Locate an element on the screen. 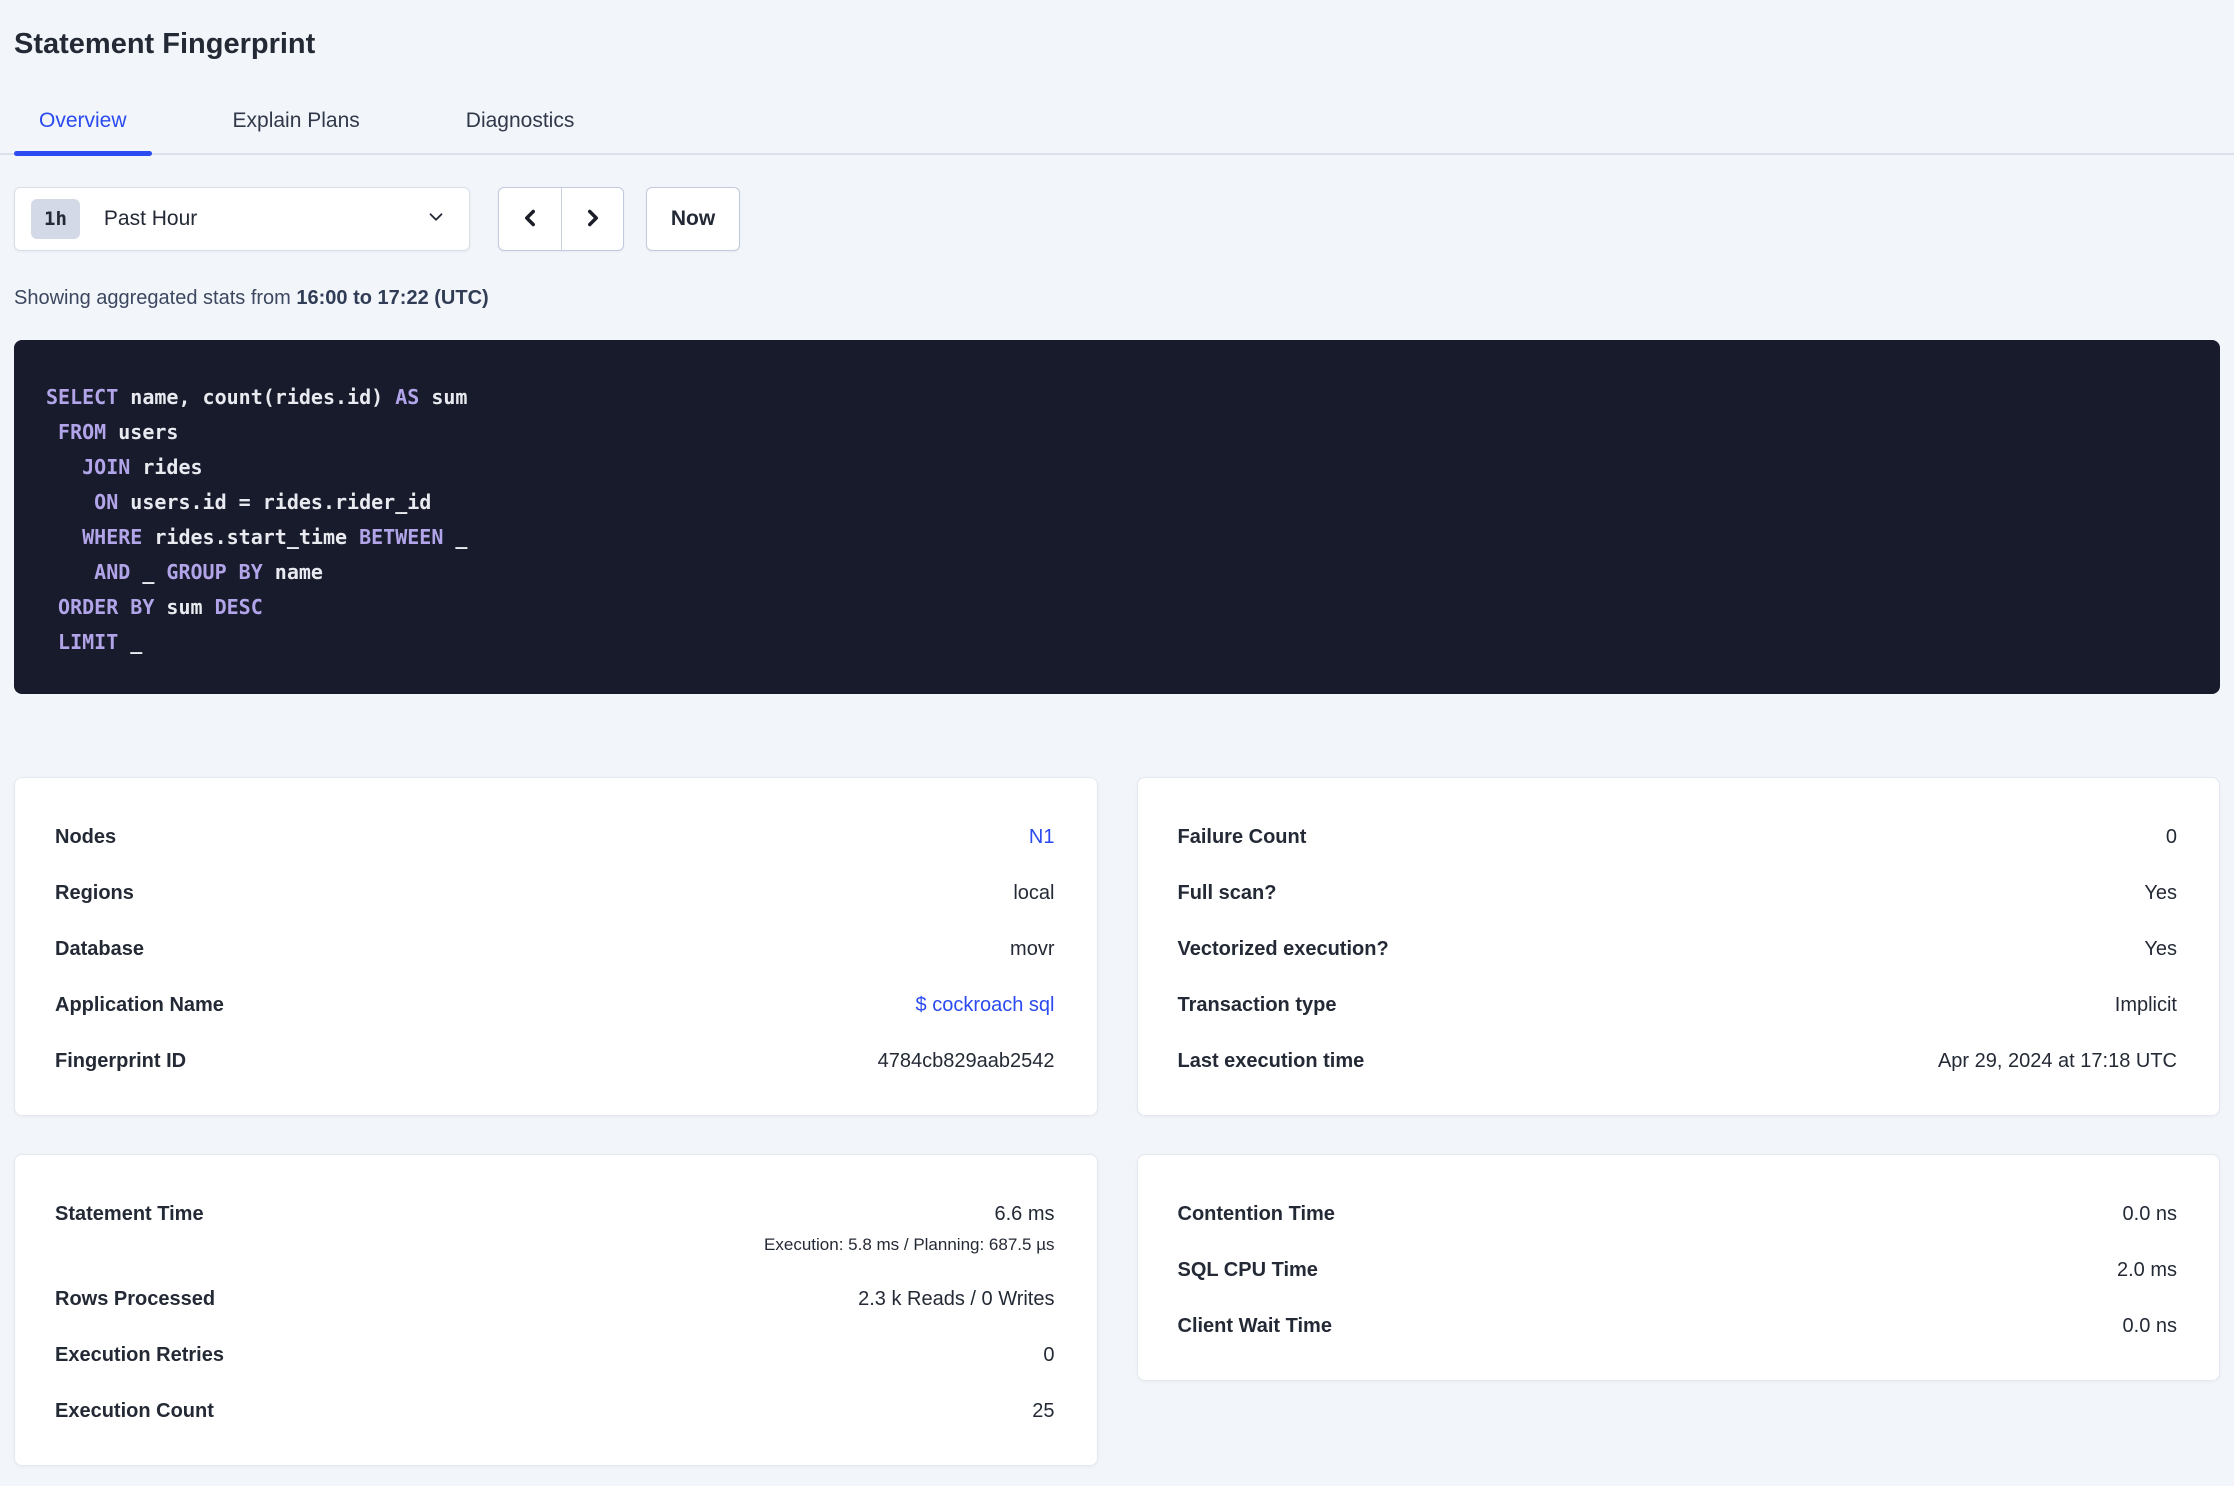 The height and width of the screenshot is (1486, 2234). stat-row: Application Name $ cockroach sql is located at coordinates (555, 1005).